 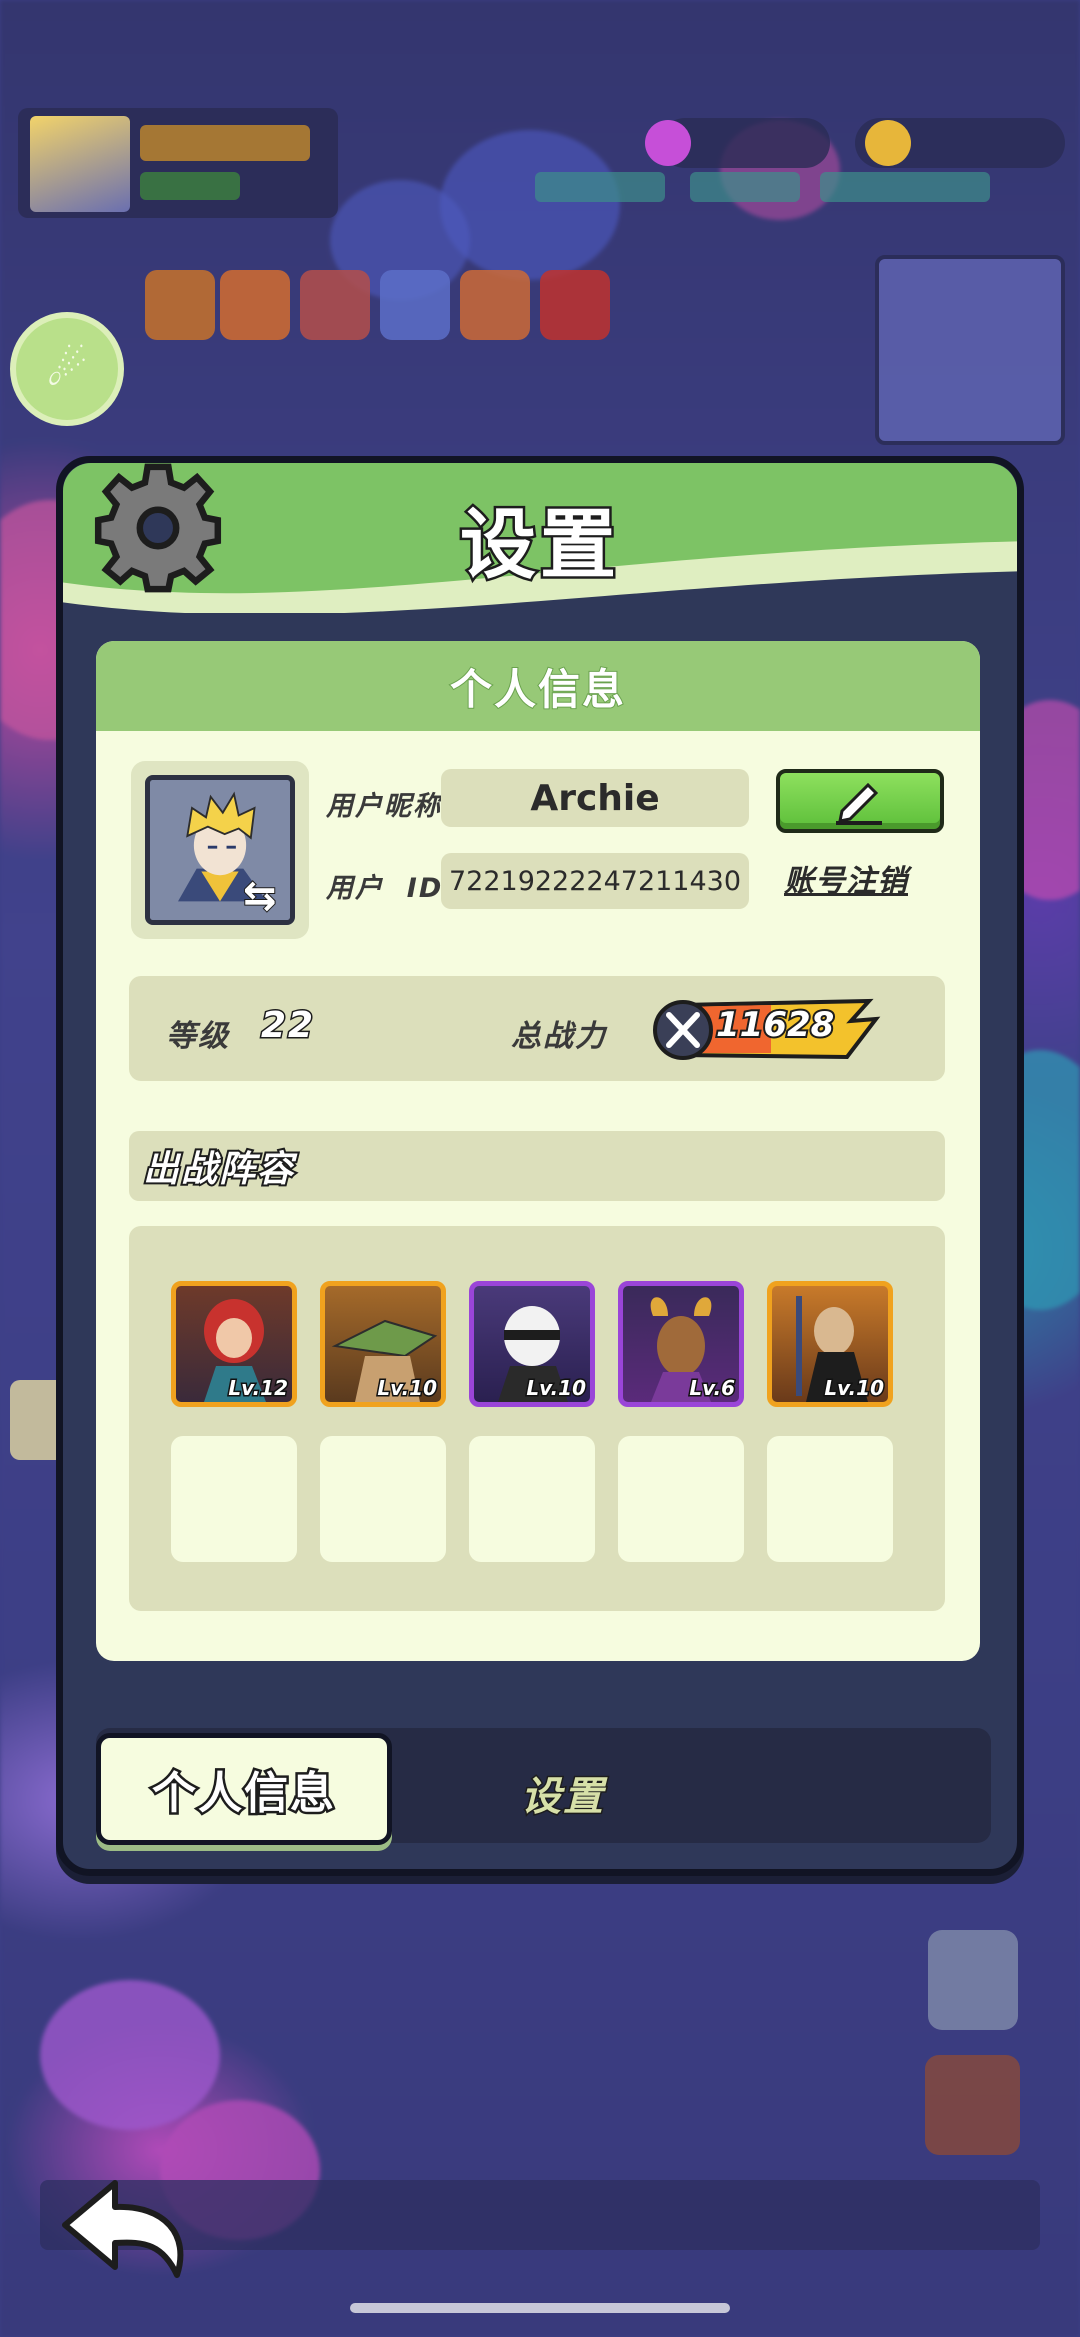 I want to click on hero-slot: Lv.6, so click(x=681, y=1344).